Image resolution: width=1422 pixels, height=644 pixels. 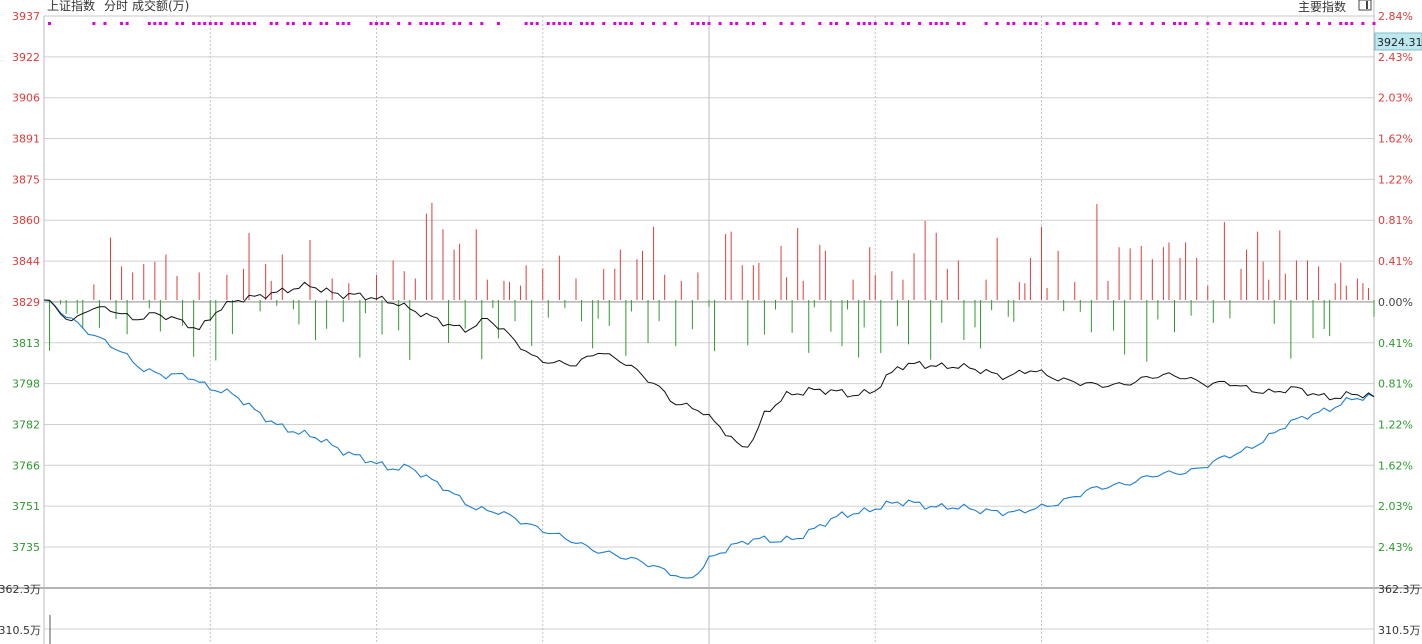 What do you see at coordinates (26, 424) in the screenshot?
I see `y-tick-left: 3782` at bounding box center [26, 424].